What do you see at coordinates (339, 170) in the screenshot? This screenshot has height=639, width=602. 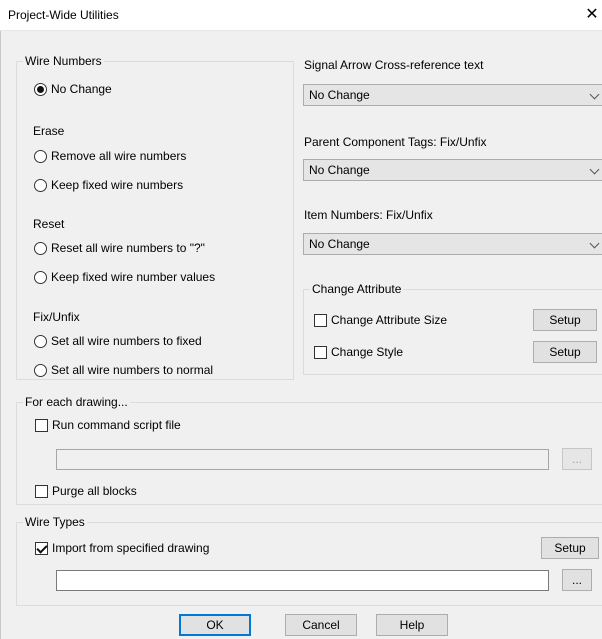 I see `parent-tags-value: No Change` at bounding box center [339, 170].